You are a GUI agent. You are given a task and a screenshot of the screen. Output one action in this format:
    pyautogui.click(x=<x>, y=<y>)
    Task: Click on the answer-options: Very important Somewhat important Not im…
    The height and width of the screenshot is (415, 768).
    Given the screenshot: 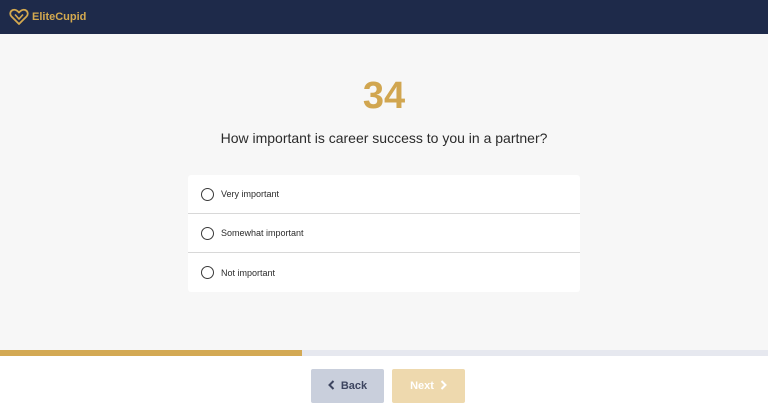 What is the action you would take?
    pyautogui.click(x=384, y=233)
    